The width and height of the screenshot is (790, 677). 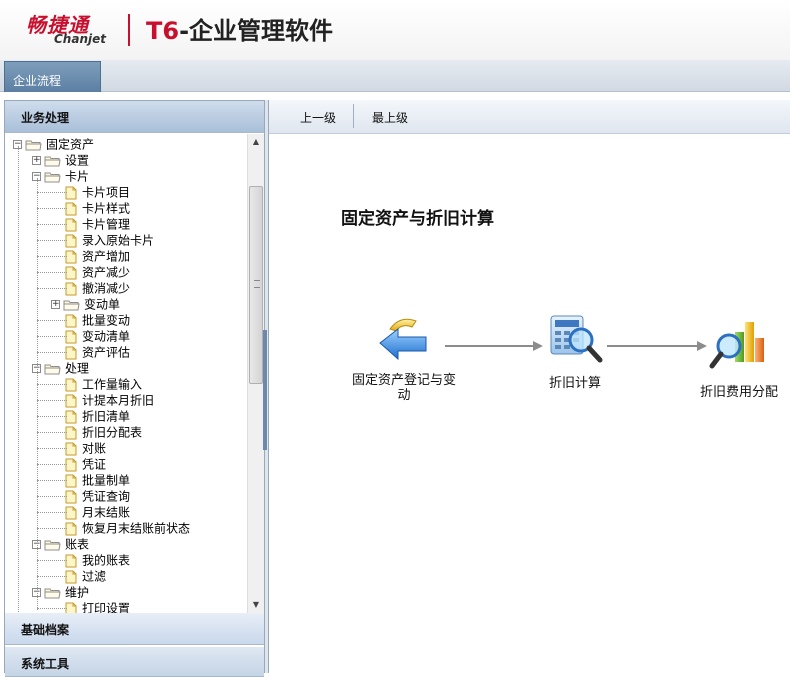 What do you see at coordinates (395, 76) in the screenshot?
I see `top-tab-bar: 企业流程` at bounding box center [395, 76].